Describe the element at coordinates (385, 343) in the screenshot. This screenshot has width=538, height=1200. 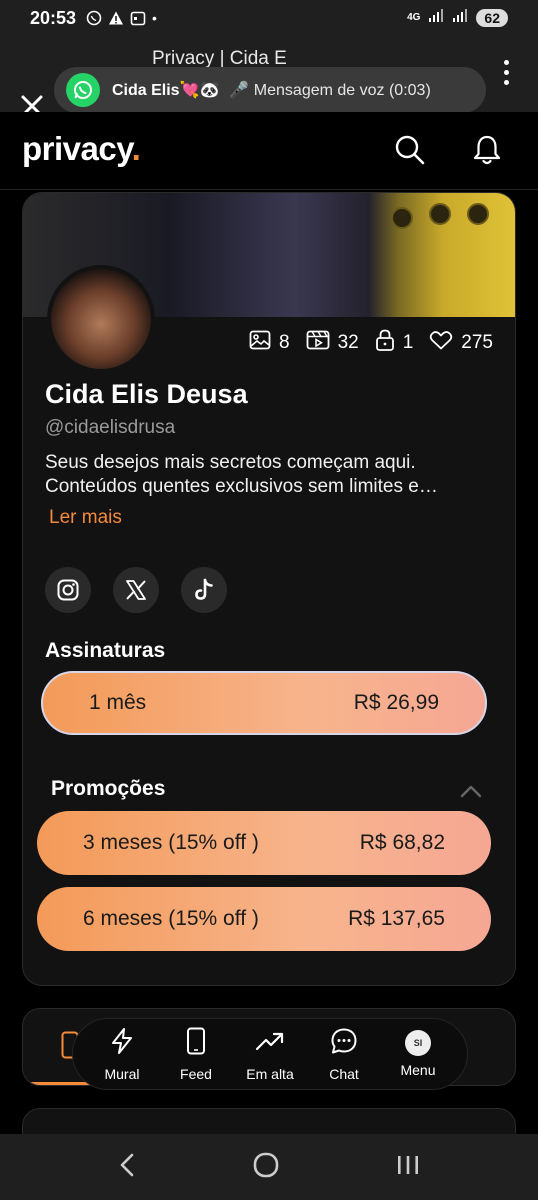
I see `lock-icon` at that location.